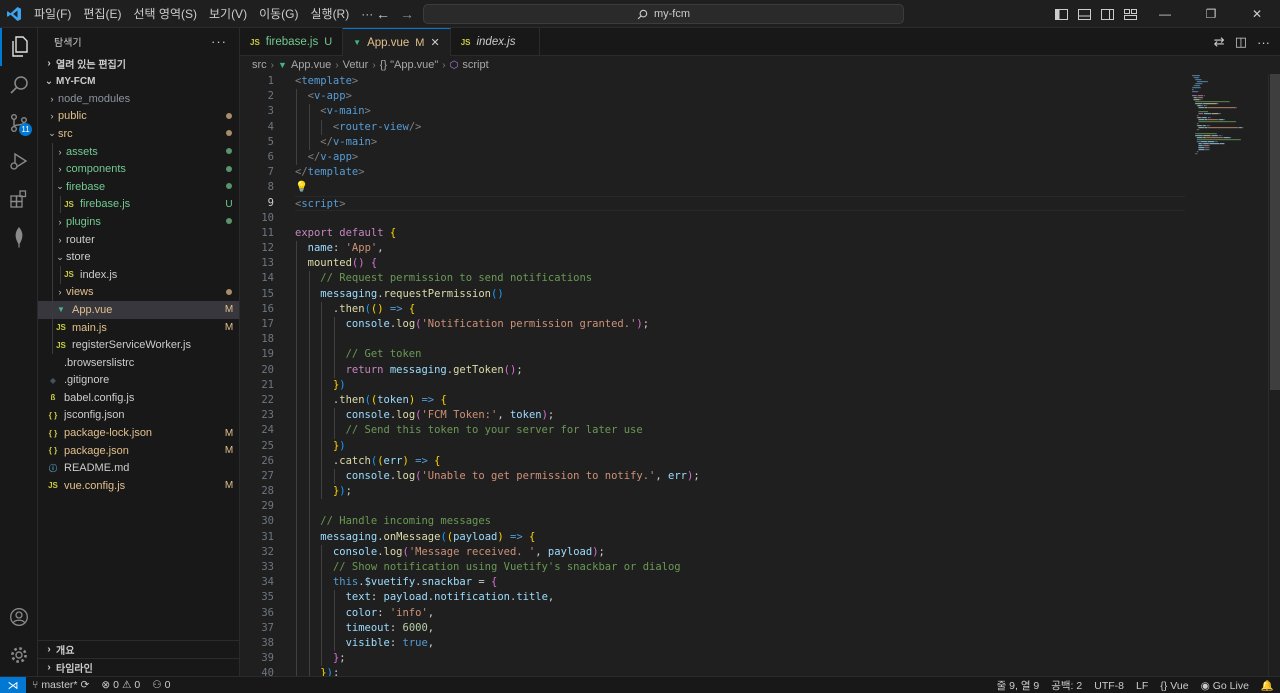 Image resolution: width=1280 pixels, height=693 pixels. I want to click on tree-item: JS firebase.js U, so click(138, 204).